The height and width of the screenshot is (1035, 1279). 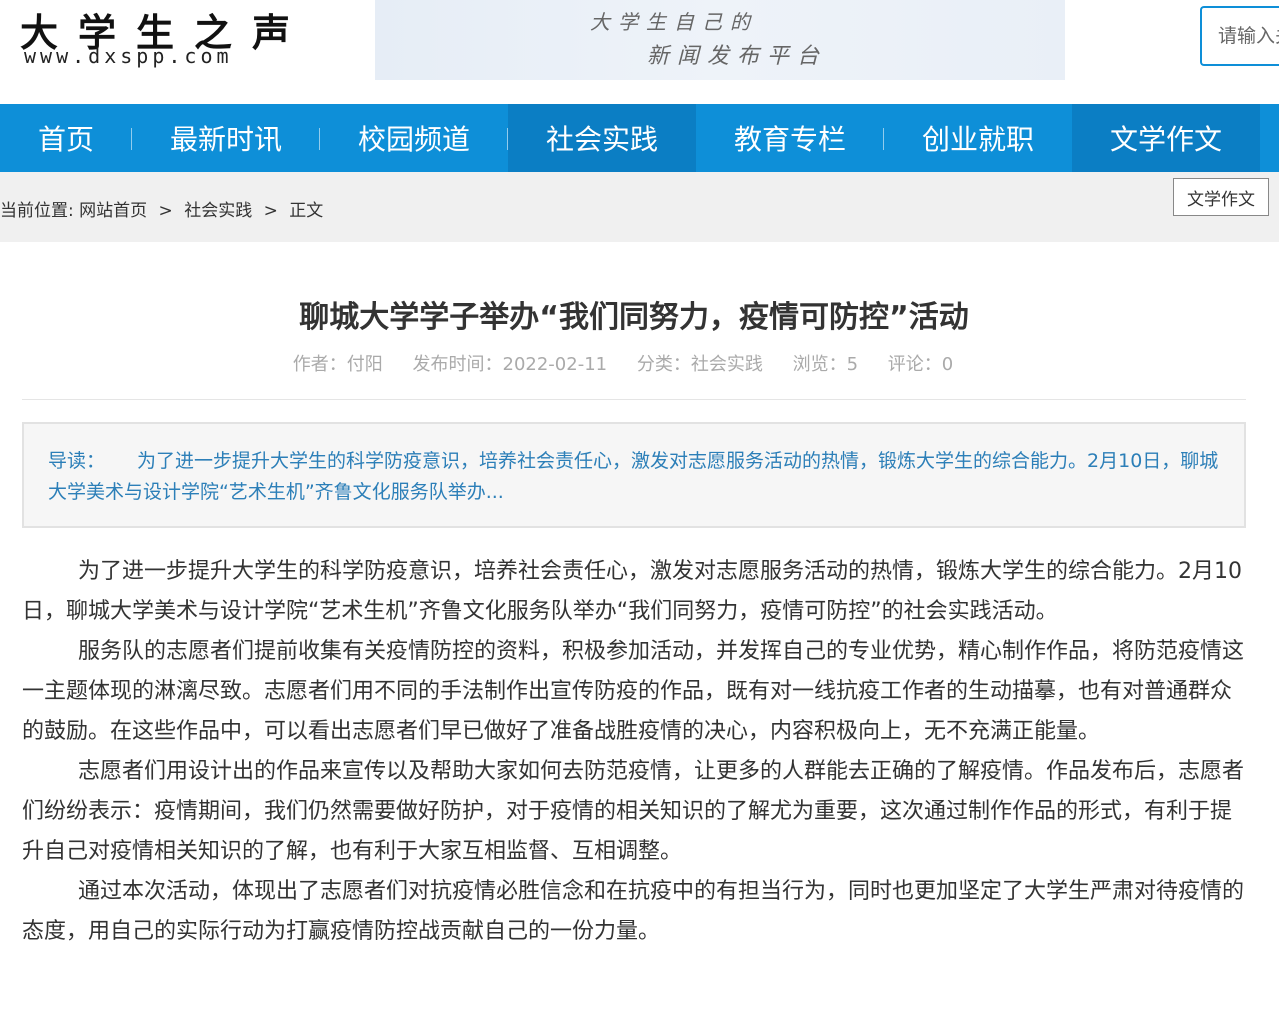 I want to click on nav-item-latest-news: 最新时讯, so click(x=226, y=138).